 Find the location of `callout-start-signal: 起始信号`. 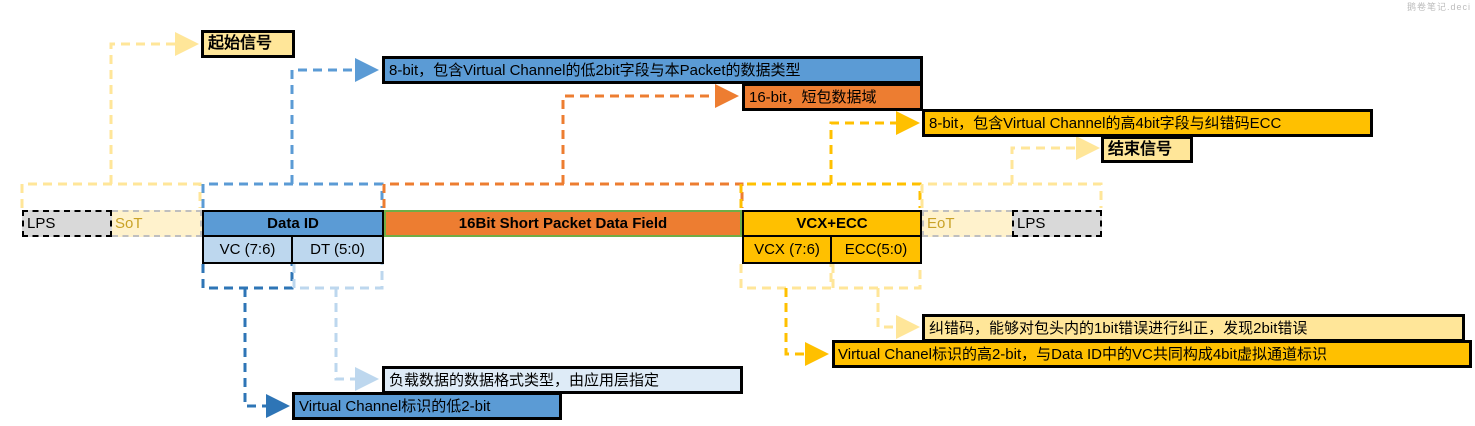

callout-start-signal: 起始信号 is located at coordinates (248, 44).